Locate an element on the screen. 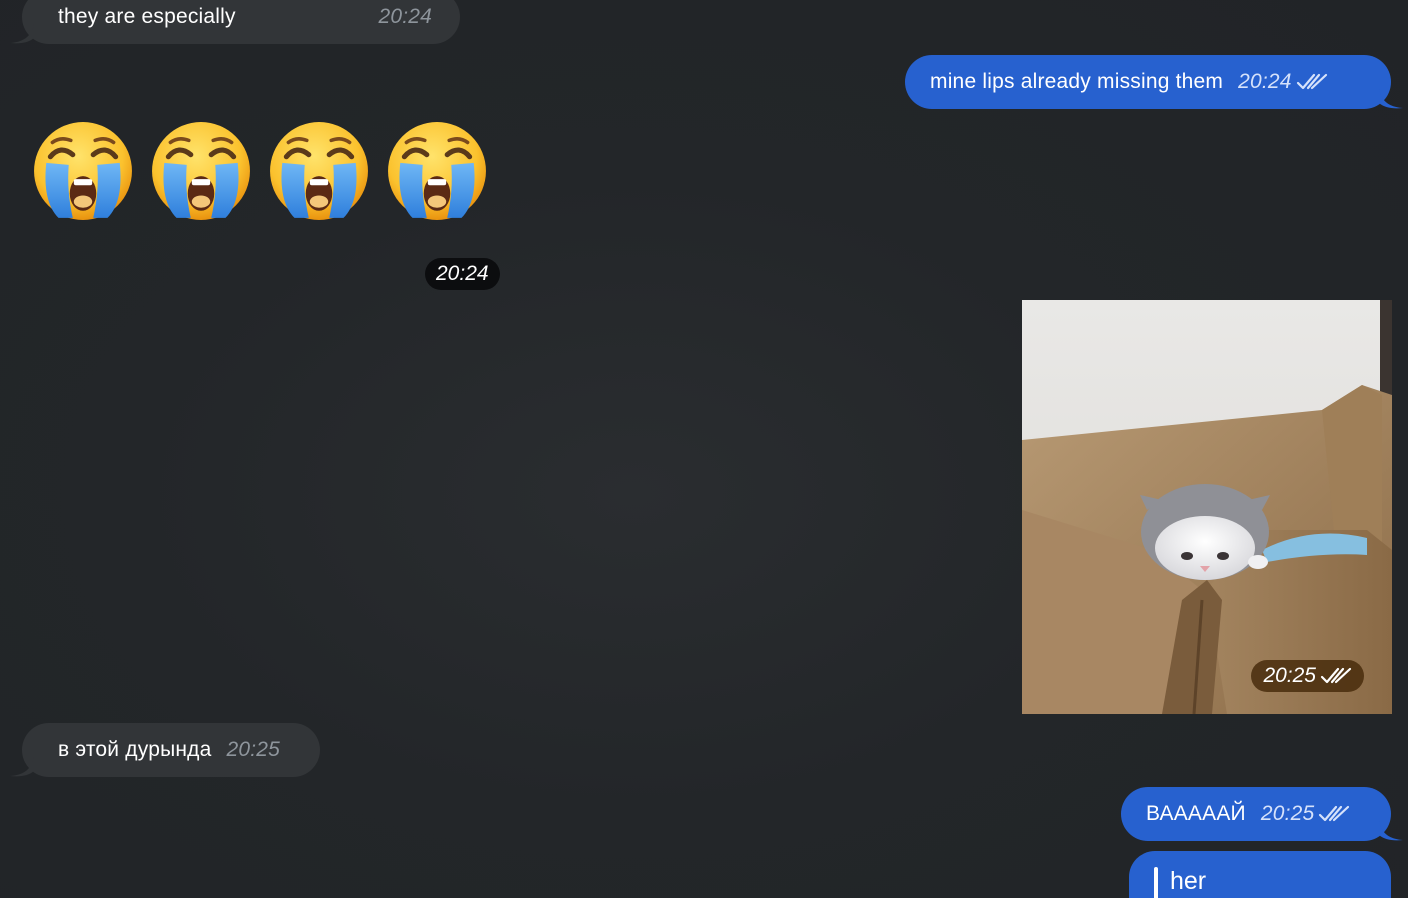 This screenshot has height=898, width=1408. message-text: mine lips already missing them is located at coordinates (1077, 81).